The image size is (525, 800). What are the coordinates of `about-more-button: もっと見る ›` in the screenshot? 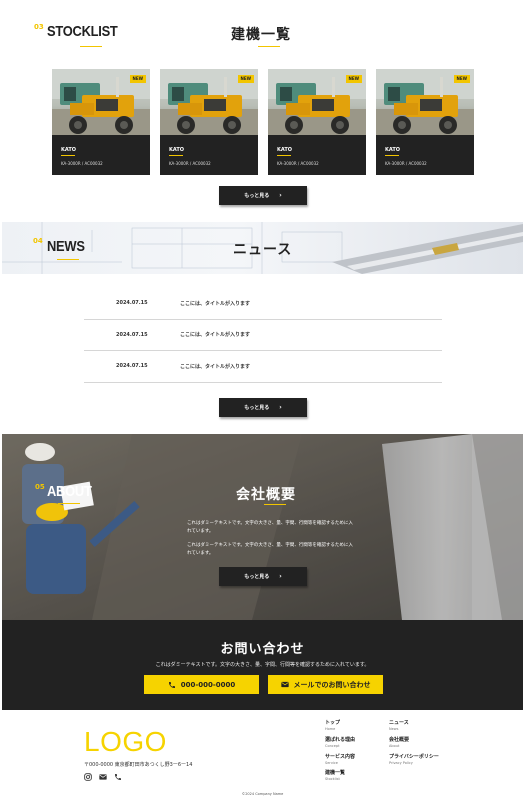 It's located at (263, 576).